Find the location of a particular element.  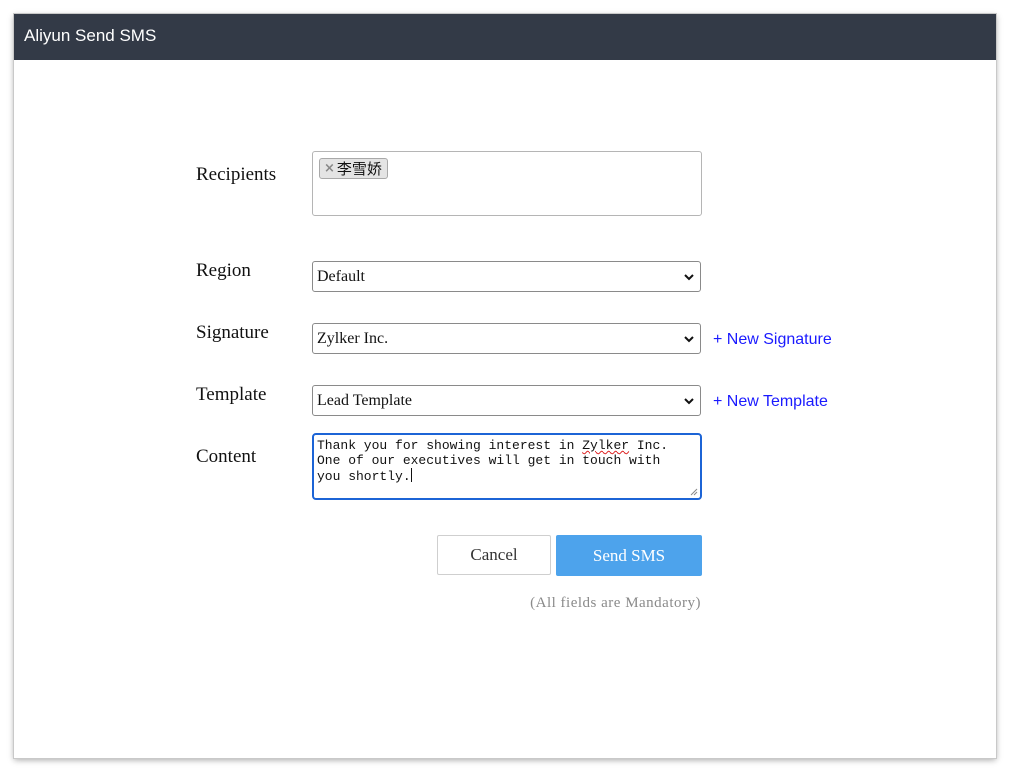

recipient-chip-label: 李雪娇 is located at coordinates (359, 169).